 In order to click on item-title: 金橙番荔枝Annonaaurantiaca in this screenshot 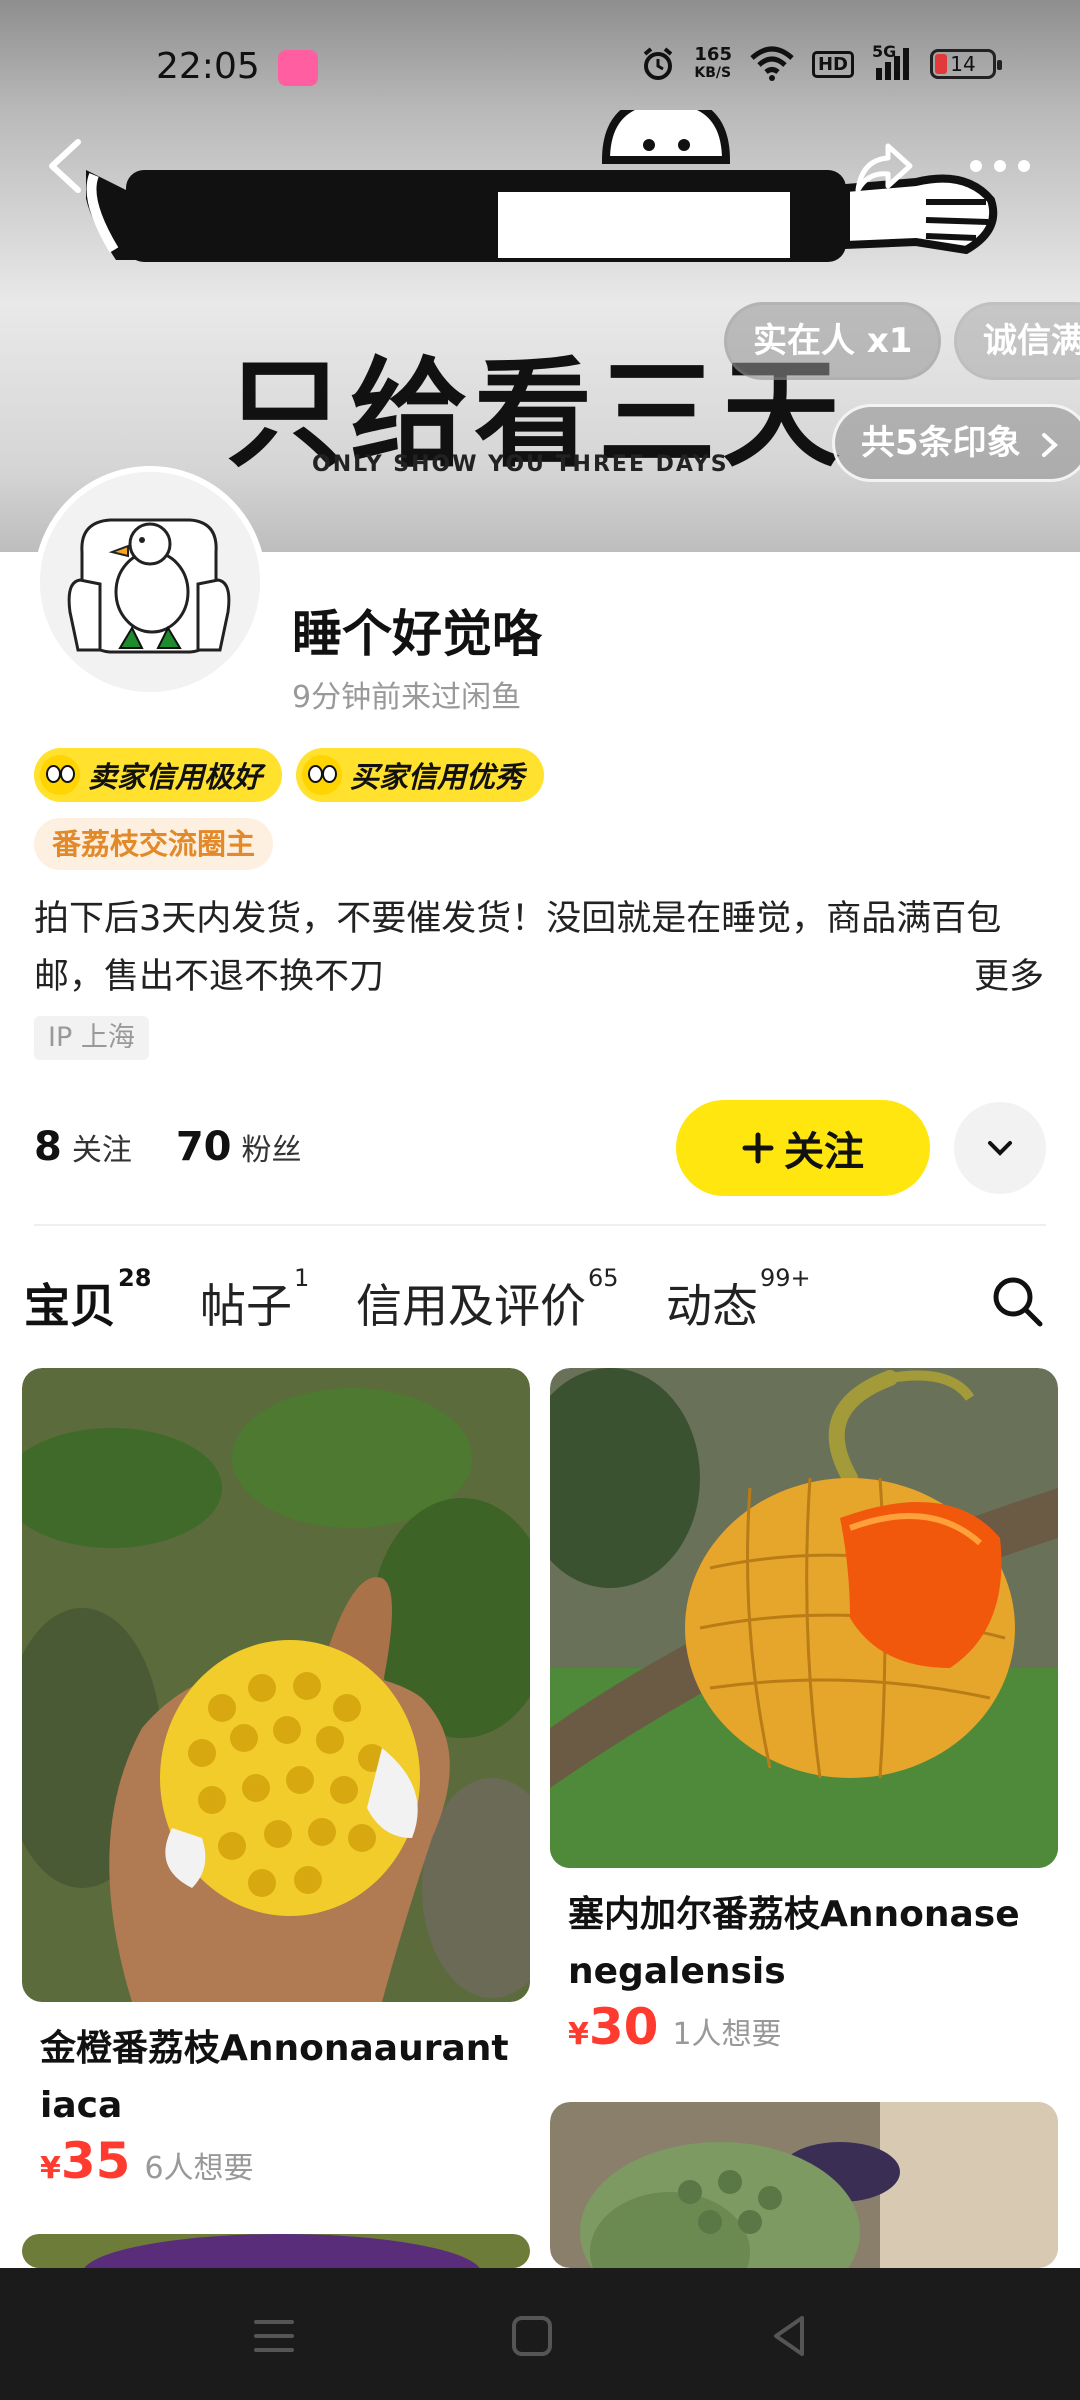, I will do `click(274, 2077)`.